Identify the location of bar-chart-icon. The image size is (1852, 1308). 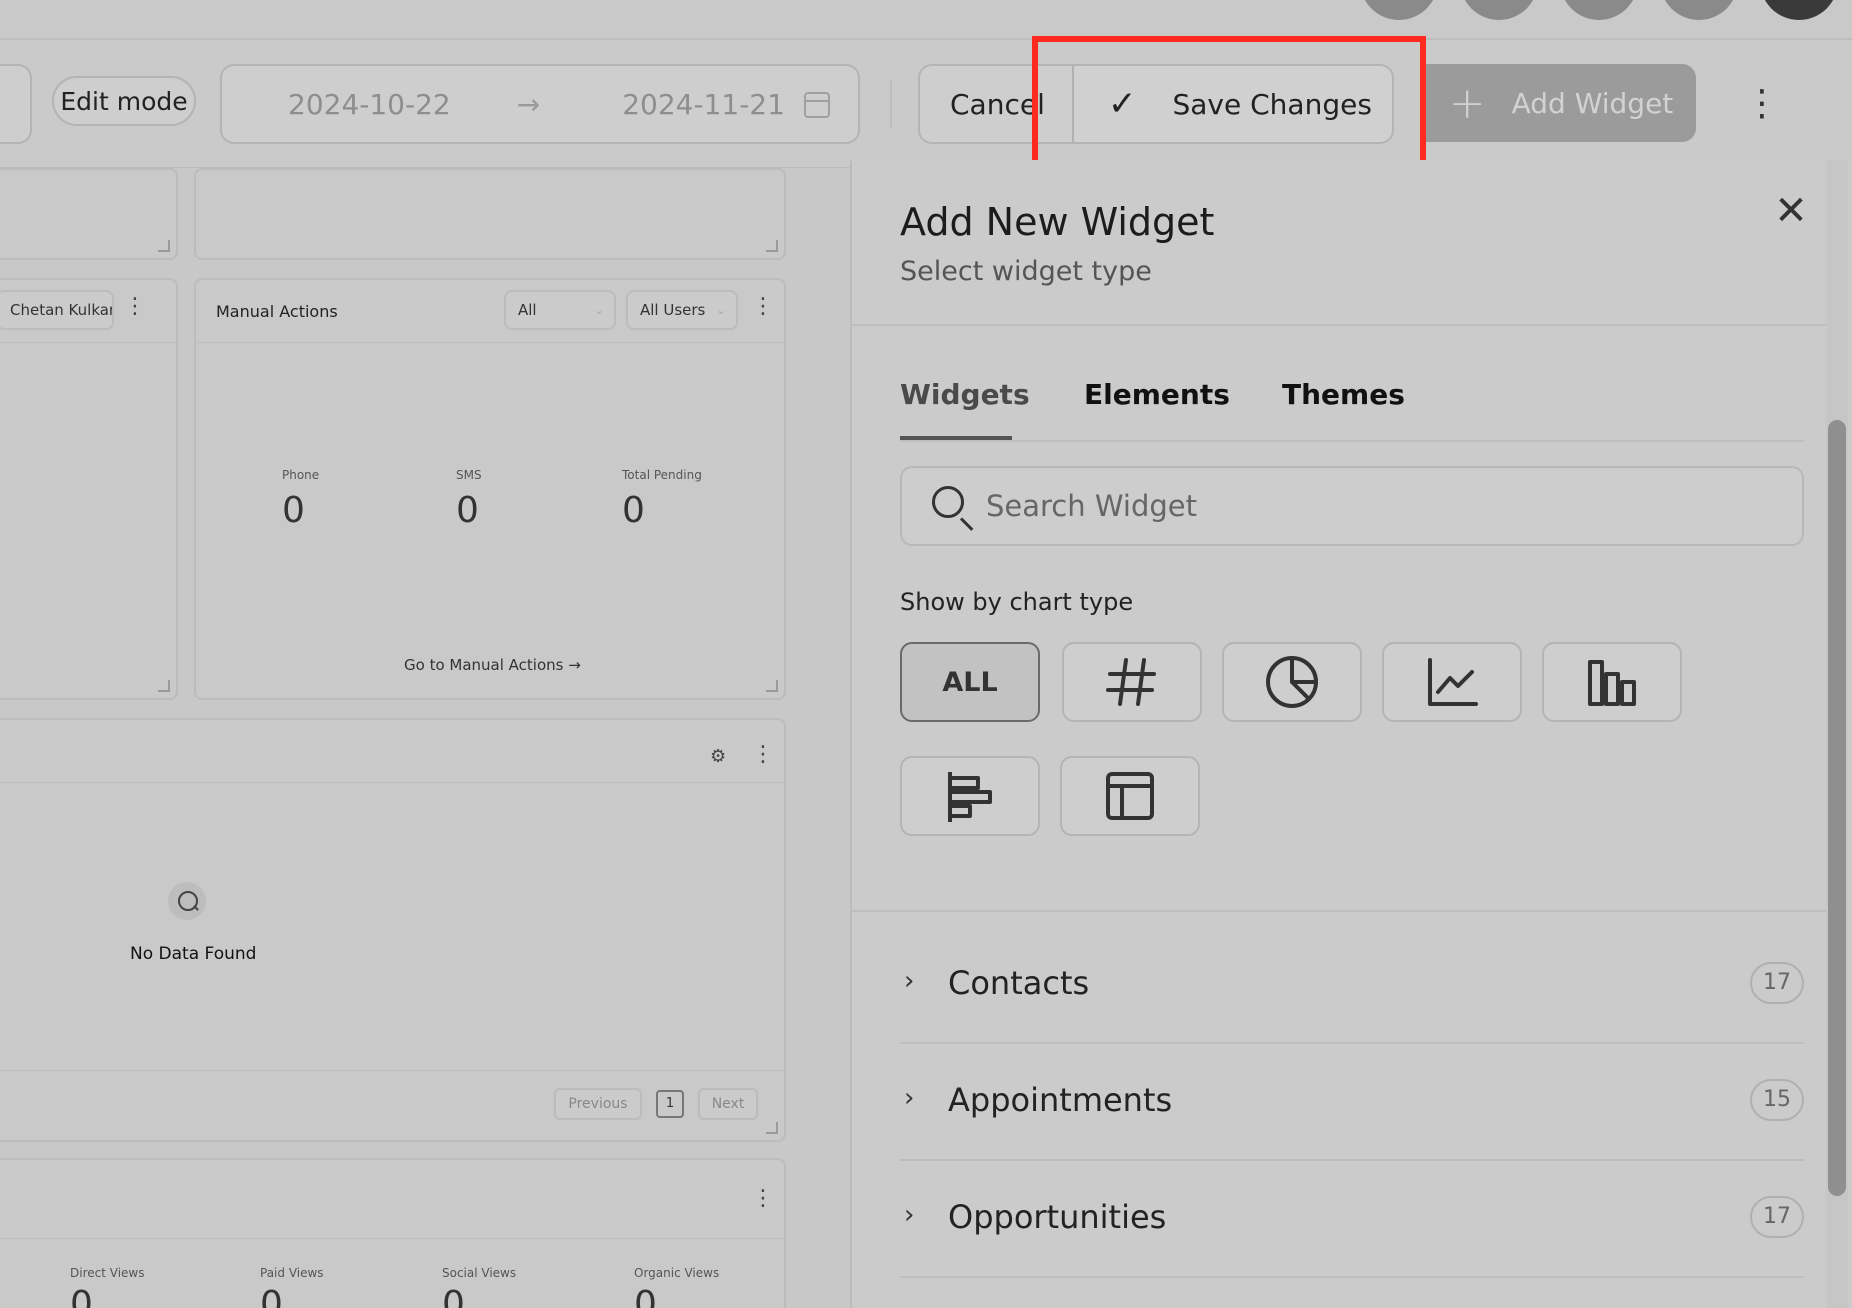
(1612, 683).